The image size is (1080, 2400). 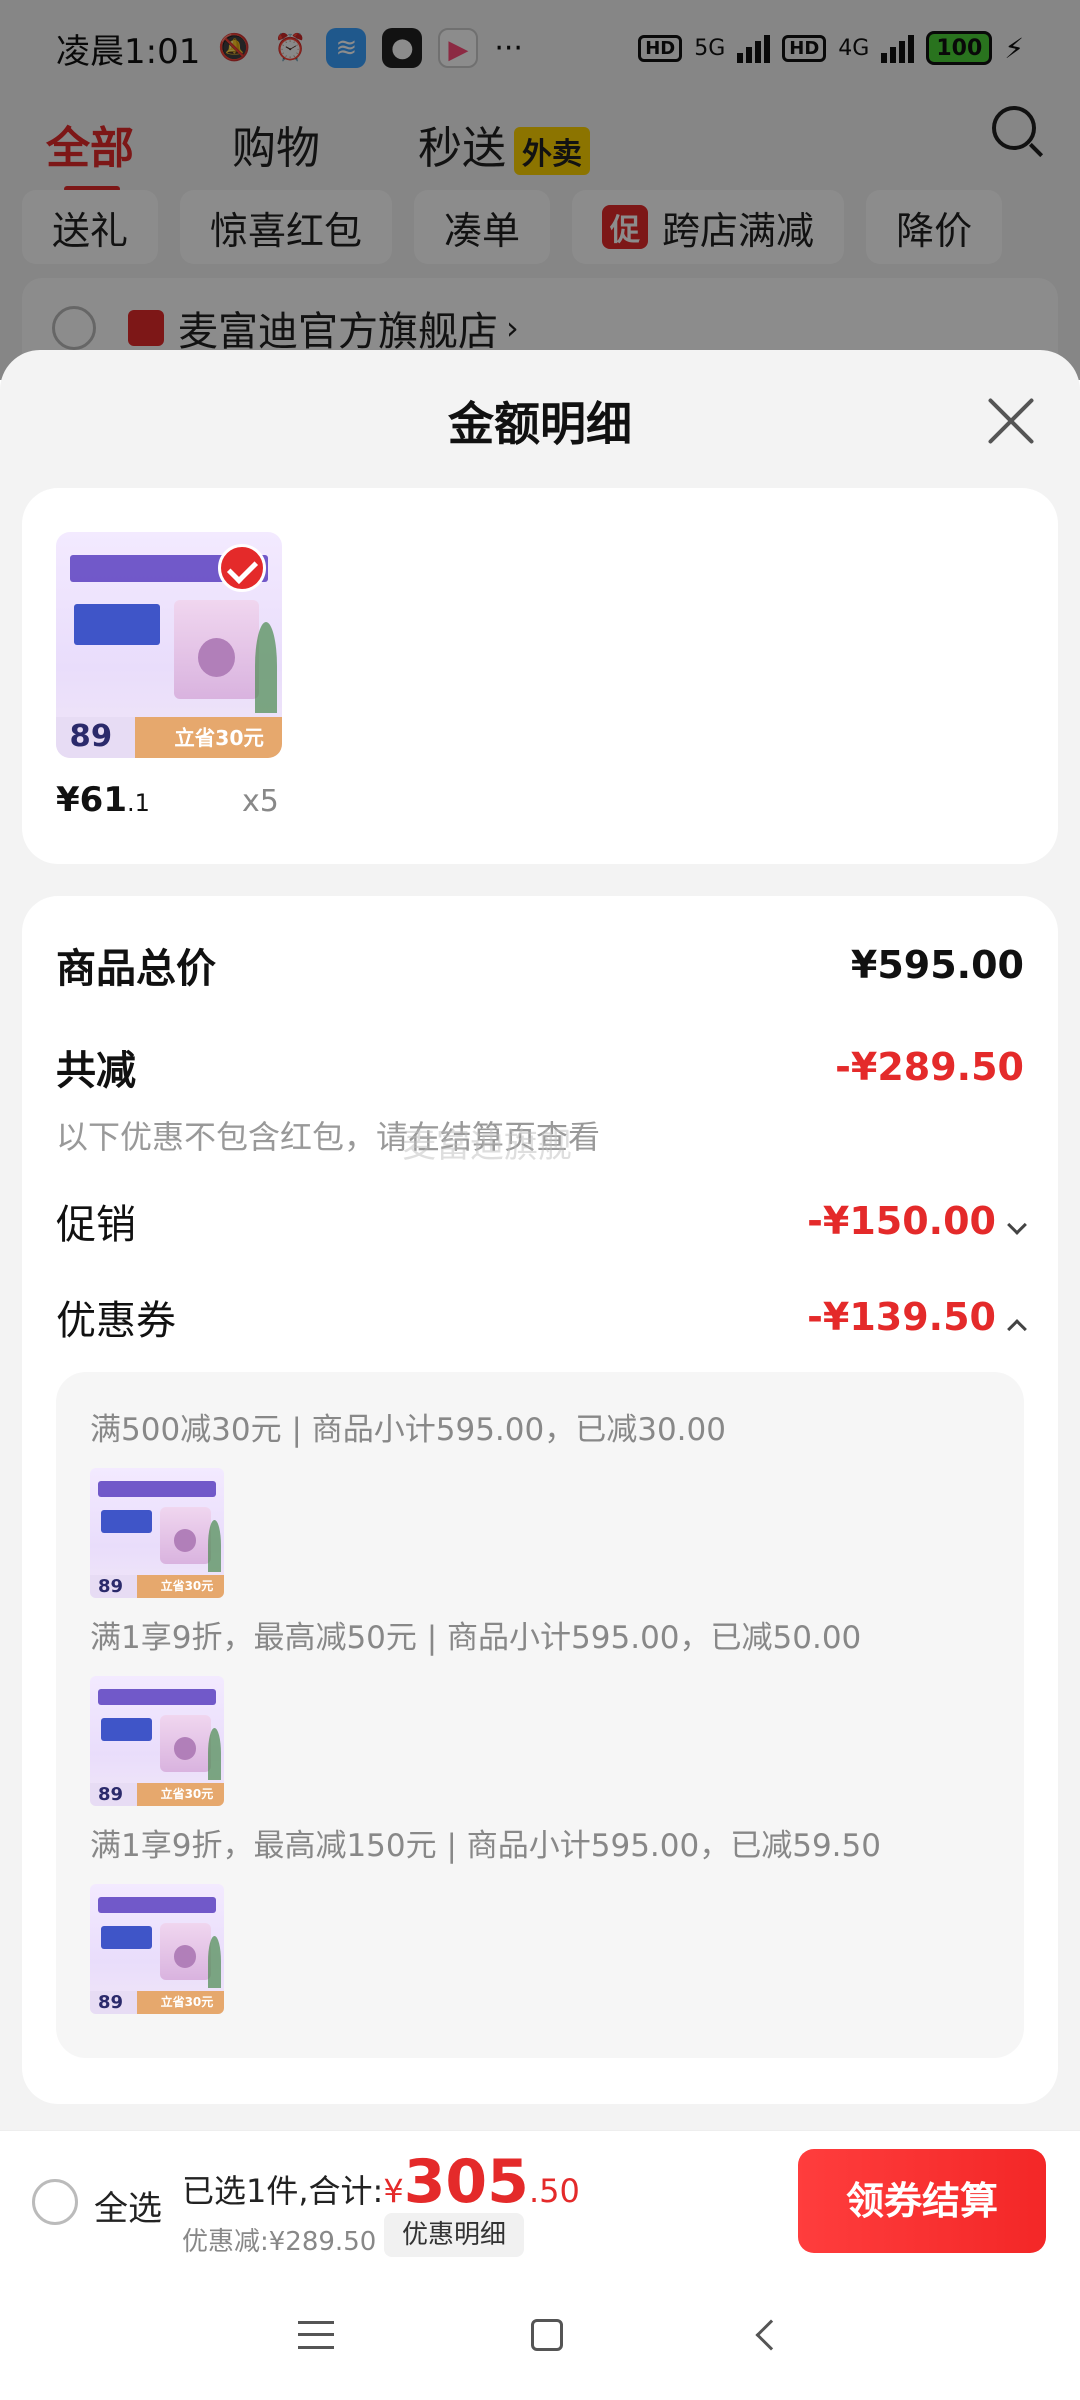 I want to click on total-row: 商品总价 ¥595.00, so click(x=540, y=965).